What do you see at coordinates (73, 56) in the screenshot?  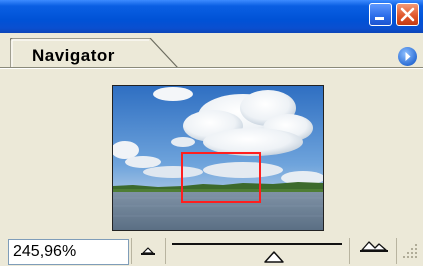 I see `tab-navigator: Navigator` at bounding box center [73, 56].